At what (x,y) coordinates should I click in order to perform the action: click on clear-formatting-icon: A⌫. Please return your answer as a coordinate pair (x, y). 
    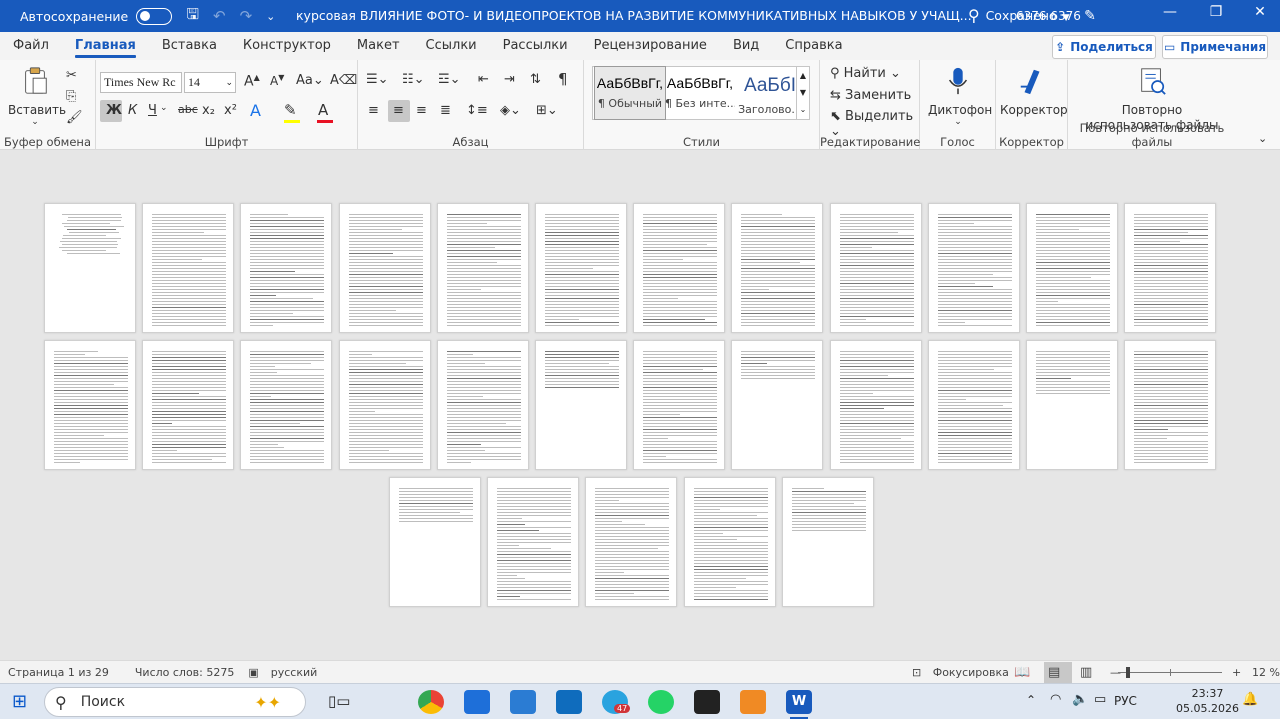
    Looking at the image, I should click on (343, 80).